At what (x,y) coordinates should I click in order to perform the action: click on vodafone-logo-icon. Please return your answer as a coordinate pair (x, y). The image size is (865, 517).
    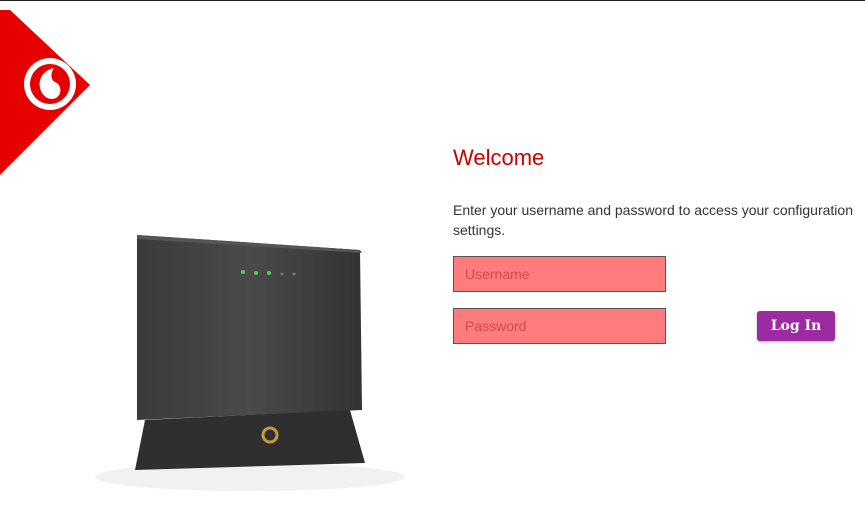
    Looking at the image, I should click on (45, 92).